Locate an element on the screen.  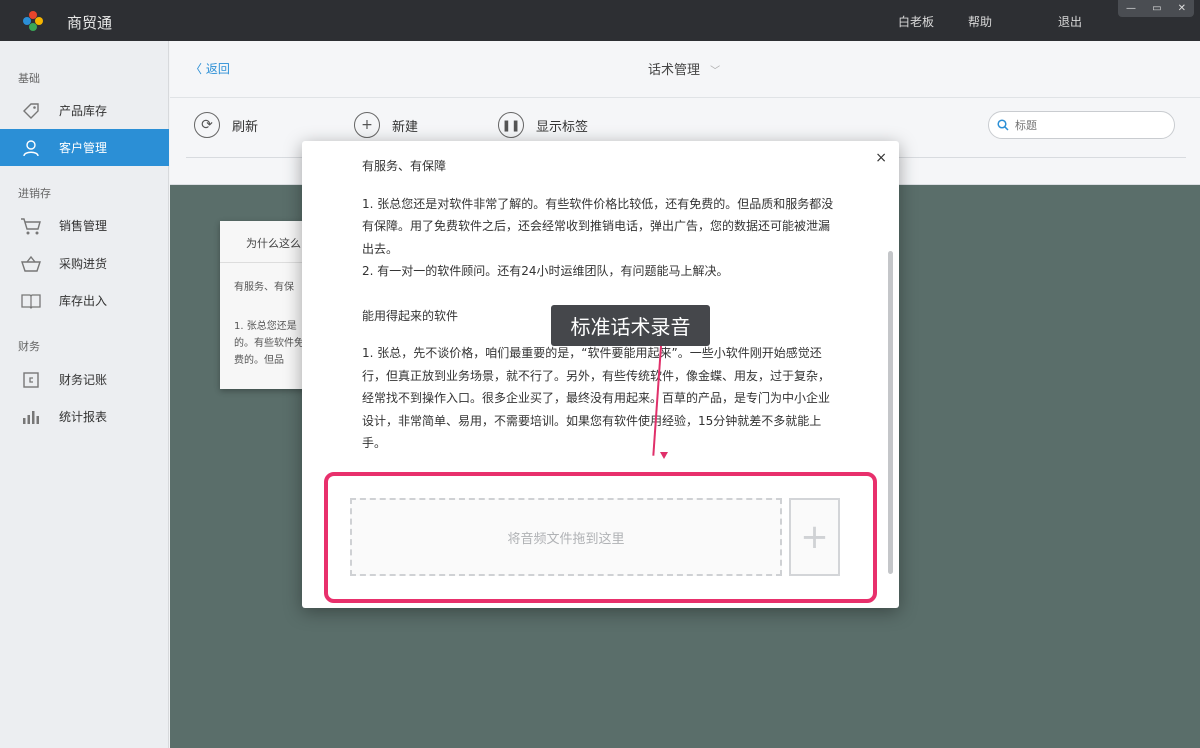
chevron-down-icon: ﹀ is located at coordinates (715, 71).